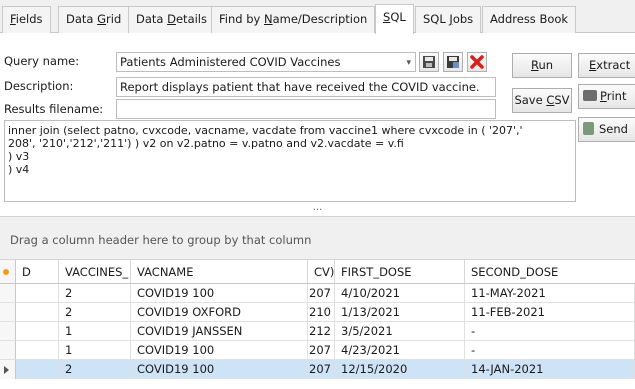 This screenshot has width=635, height=389. I want to click on indicator-dot-icon, so click(6, 272).